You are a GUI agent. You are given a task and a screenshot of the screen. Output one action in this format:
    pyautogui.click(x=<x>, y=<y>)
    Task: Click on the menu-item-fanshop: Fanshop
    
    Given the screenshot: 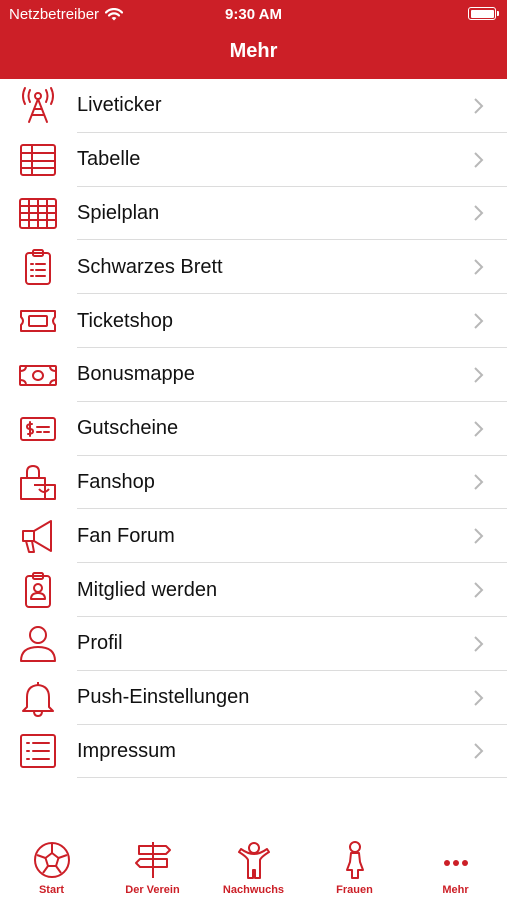 What is the action you would take?
    pyautogui.click(x=253, y=483)
    